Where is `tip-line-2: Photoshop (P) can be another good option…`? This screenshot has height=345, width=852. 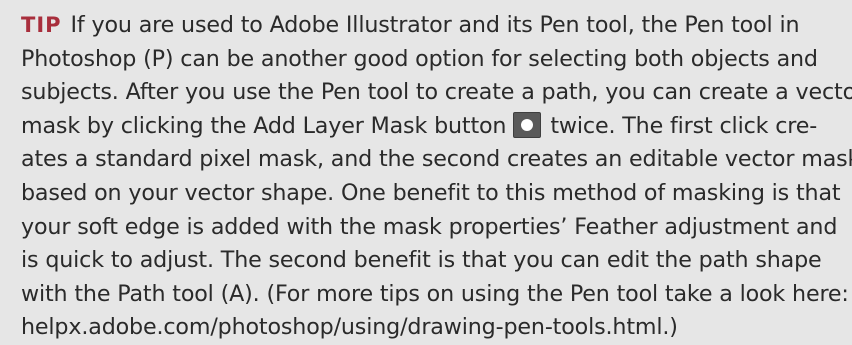 tip-line-2: Photoshop (P) can be another good option… is located at coordinates (419, 58).